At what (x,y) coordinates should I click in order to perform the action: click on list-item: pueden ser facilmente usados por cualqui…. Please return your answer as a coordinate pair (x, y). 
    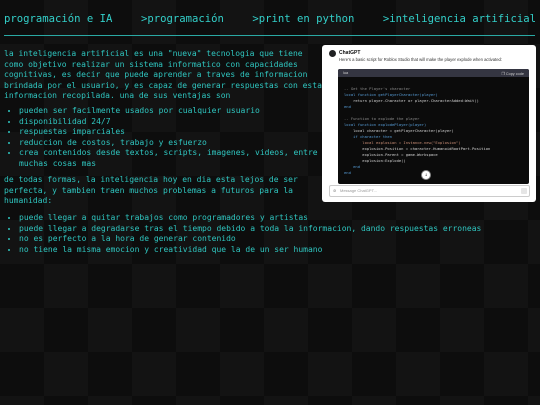
    Looking at the image, I should click on (171, 111).